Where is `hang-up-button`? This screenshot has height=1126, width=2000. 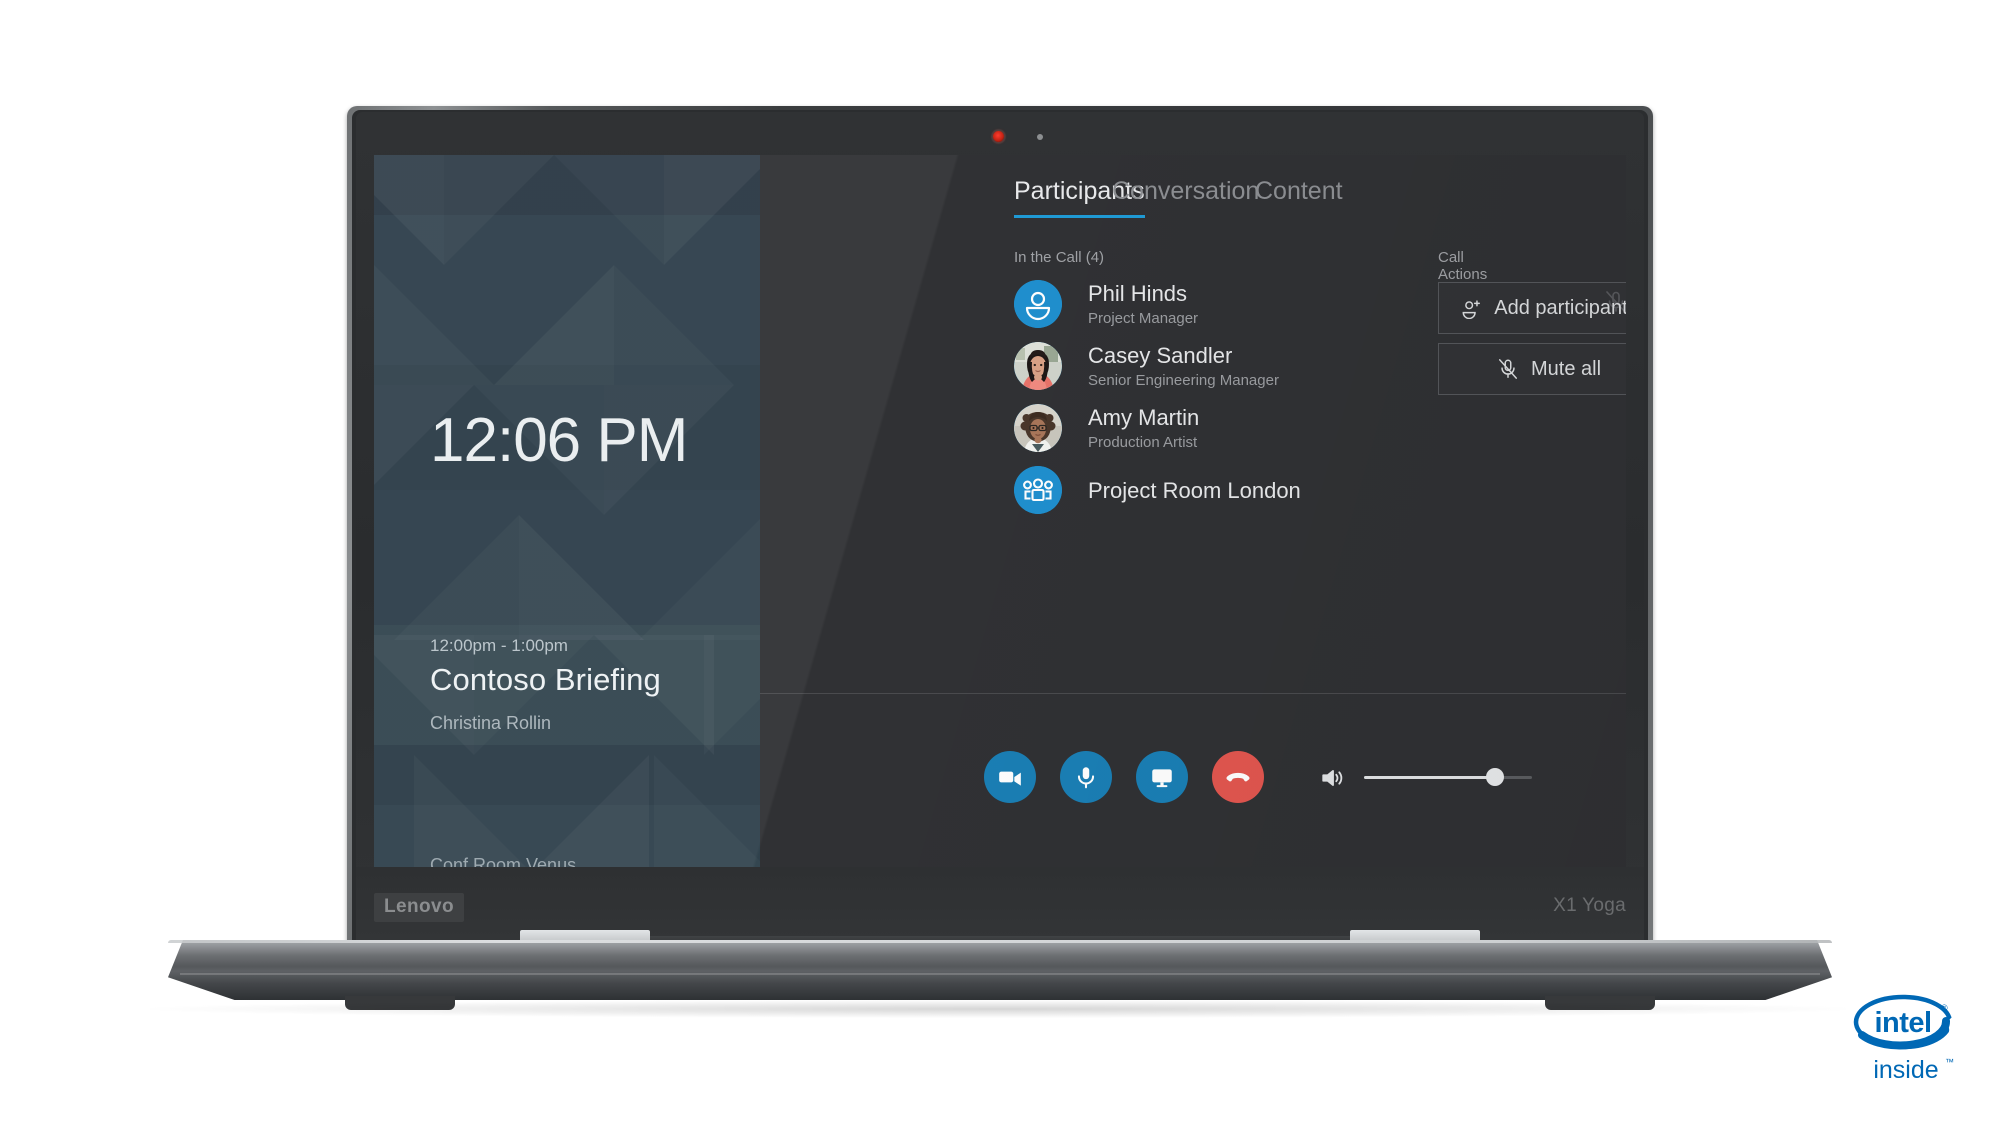
hang-up-button is located at coordinates (1238, 777).